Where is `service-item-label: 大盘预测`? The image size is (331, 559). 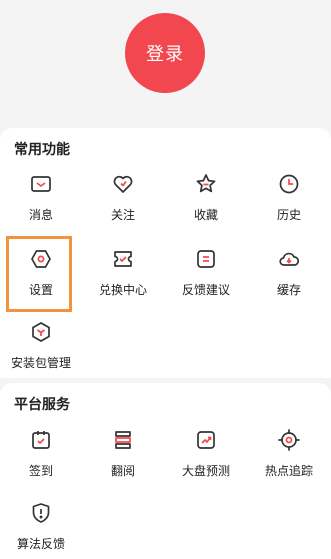 service-item-label: 大盘预测 is located at coordinates (205, 471).